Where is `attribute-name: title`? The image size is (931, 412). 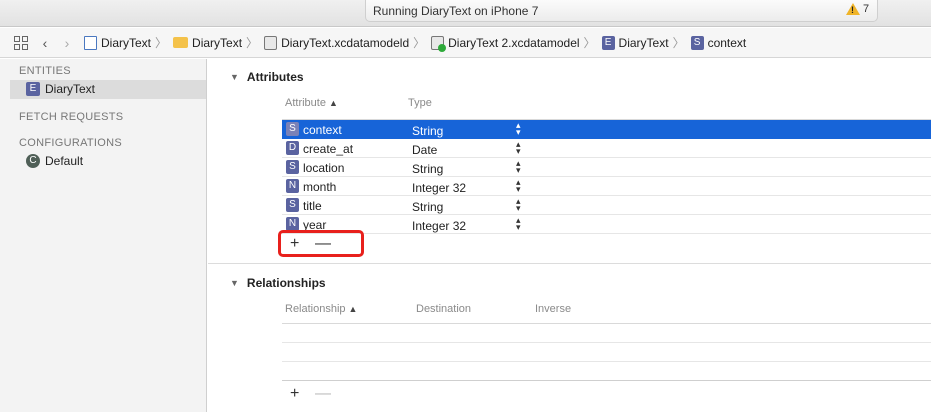
attribute-name: title is located at coordinates (312, 206).